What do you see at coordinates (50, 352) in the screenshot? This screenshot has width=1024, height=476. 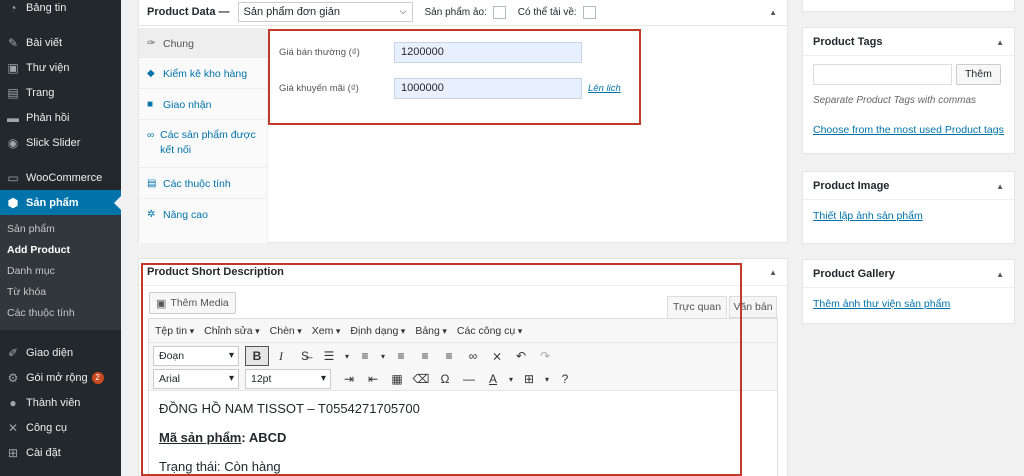 I see `menu-label: Giao diện` at bounding box center [50, 352].